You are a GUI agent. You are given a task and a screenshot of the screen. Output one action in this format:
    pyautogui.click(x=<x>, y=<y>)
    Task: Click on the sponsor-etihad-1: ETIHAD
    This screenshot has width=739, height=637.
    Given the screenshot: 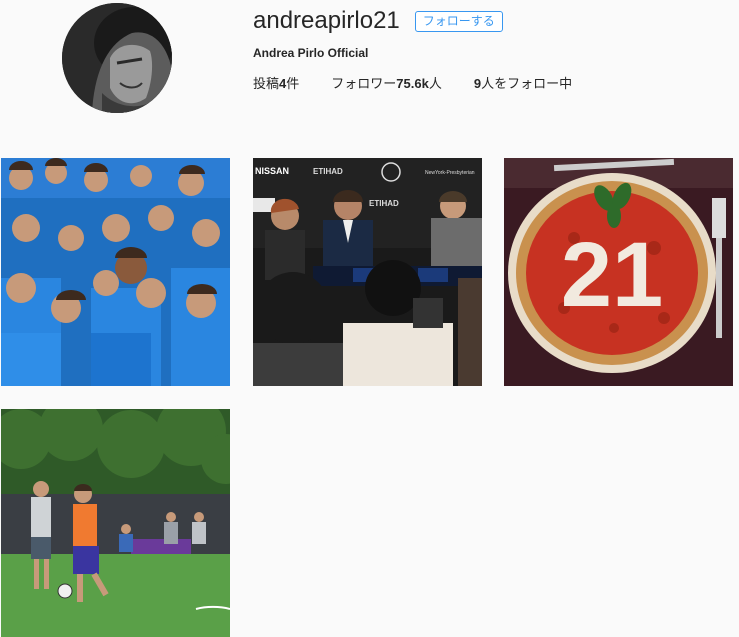 What is the action you would take?
    pyautogui.click(x=328, y=171)
    